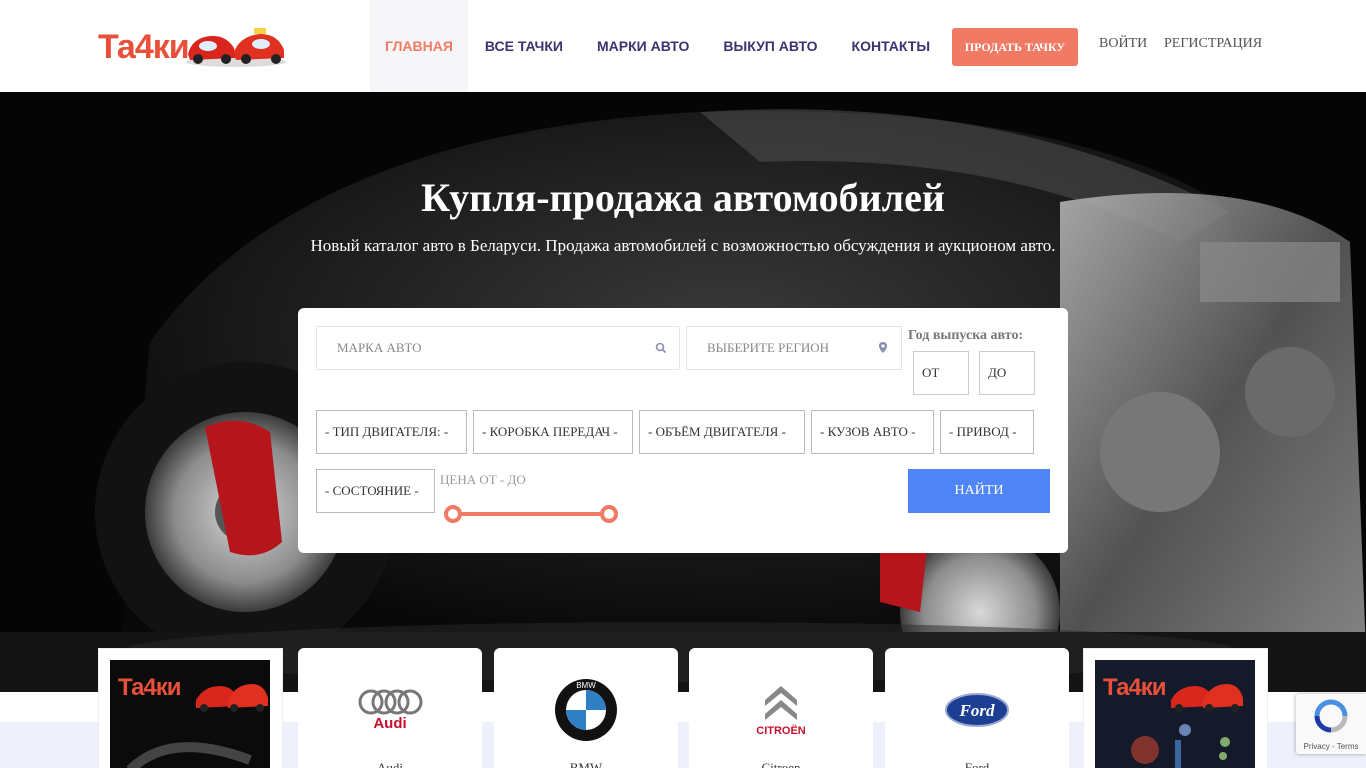  What do you see at coordinates (1135, 687) in the screenshot?
I see `promo-logo-text-right: Та4ки` at bounding box center [1135, 687].